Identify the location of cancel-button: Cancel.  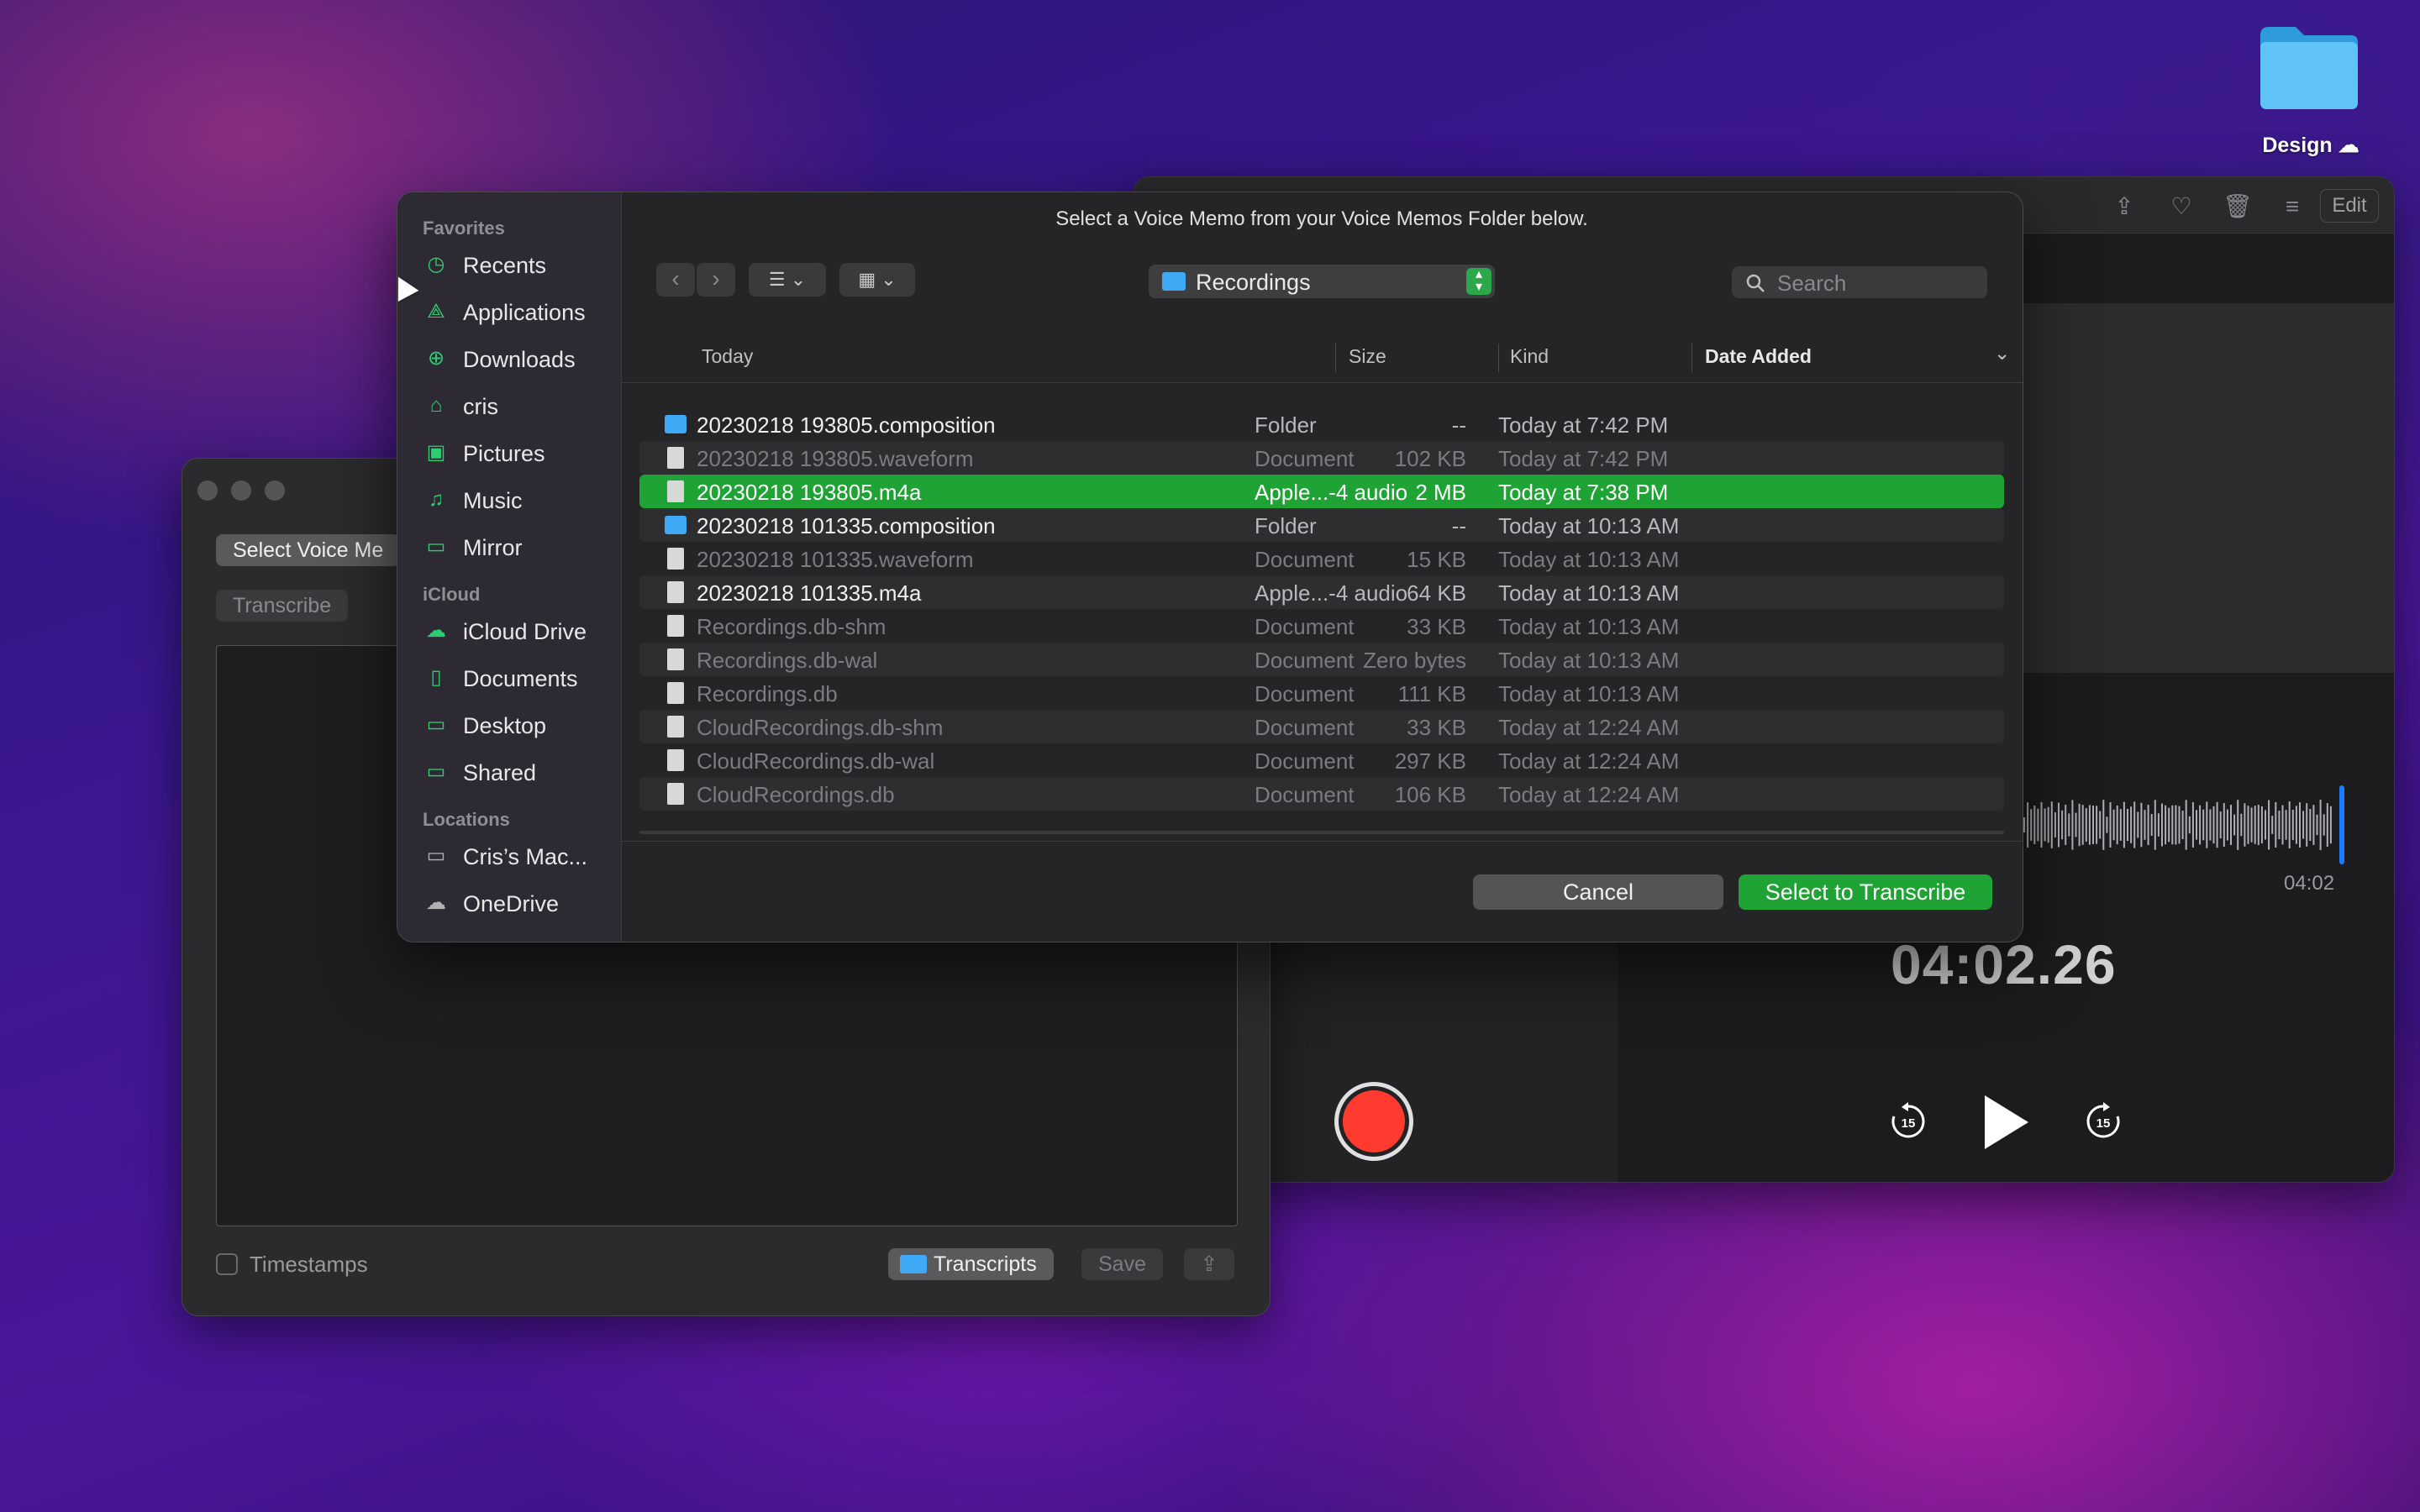
(1598, 892).